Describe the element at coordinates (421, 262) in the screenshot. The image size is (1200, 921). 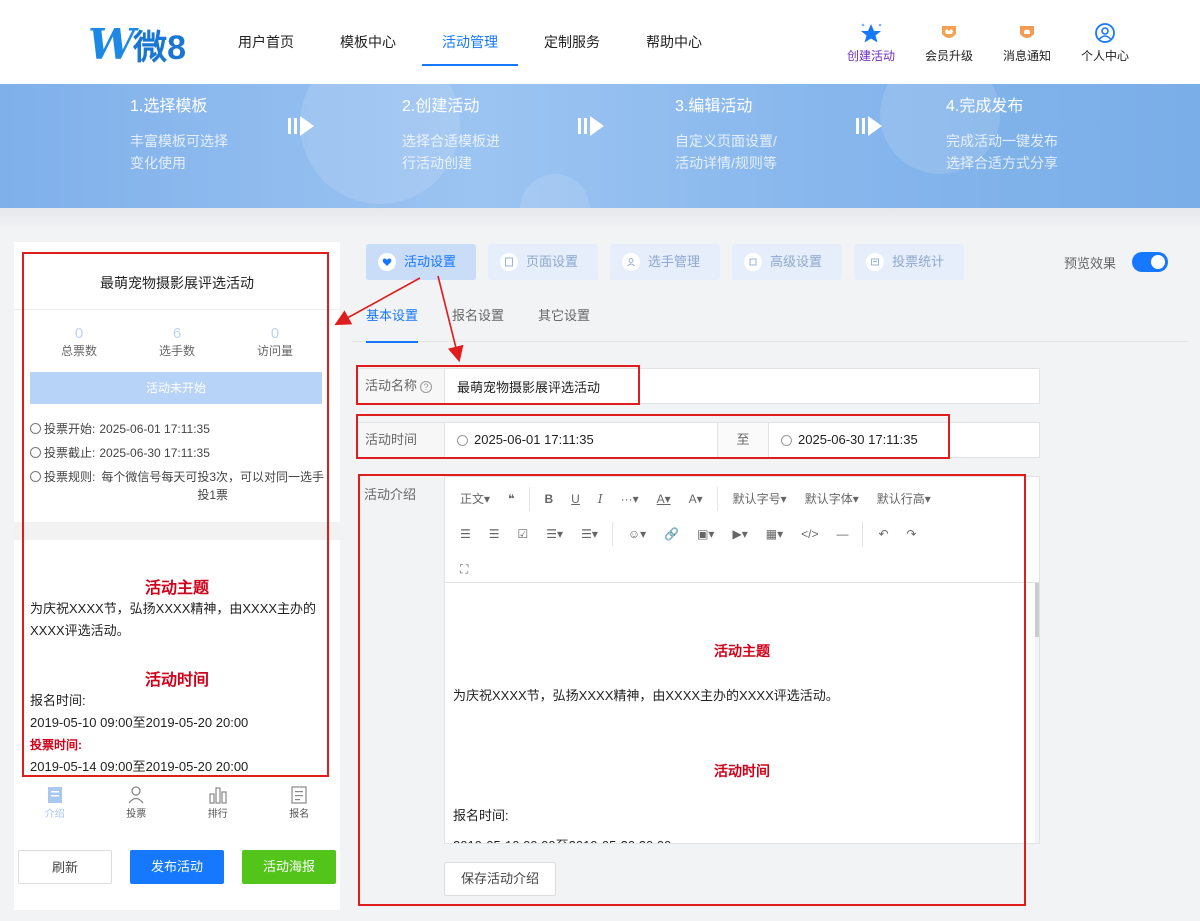
I see `tab-activity-settings: 活动设置` at that location.